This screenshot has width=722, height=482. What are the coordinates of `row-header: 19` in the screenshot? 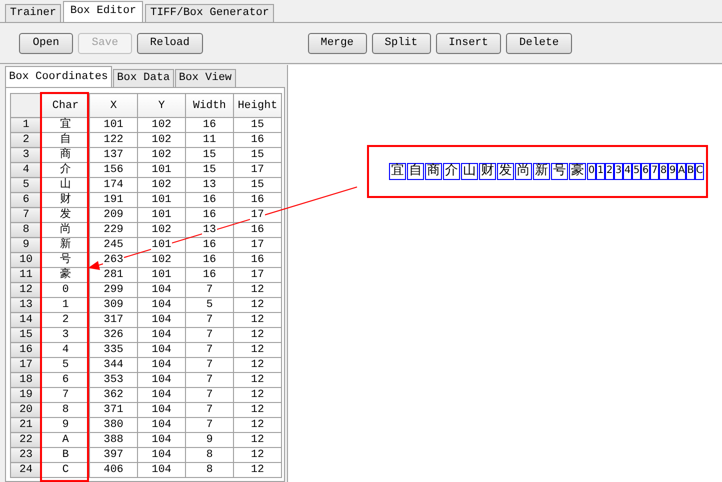 It's located at (26, 395).